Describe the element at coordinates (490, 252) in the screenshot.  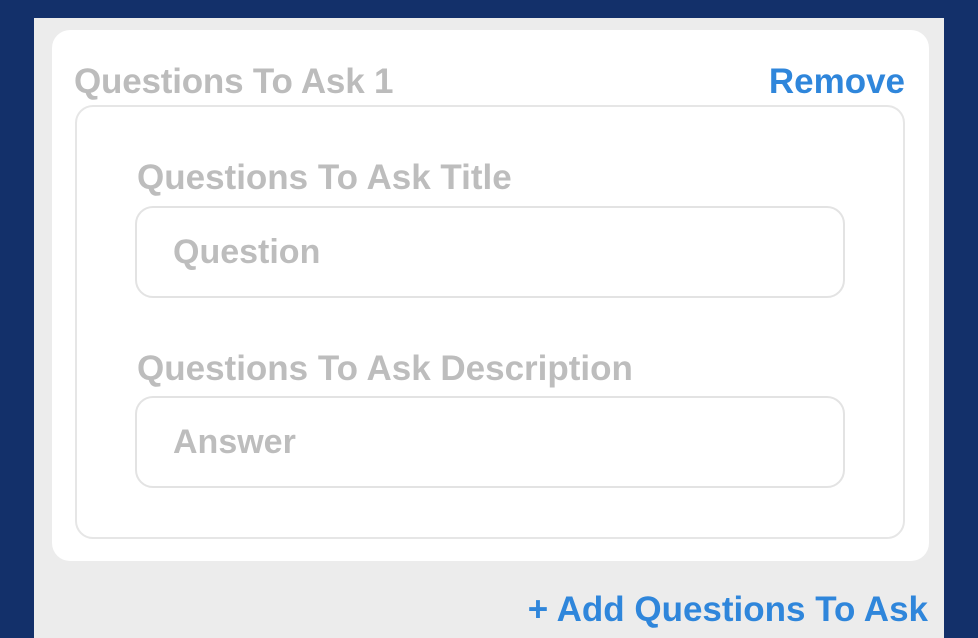
I see `question-title-input` at that location.